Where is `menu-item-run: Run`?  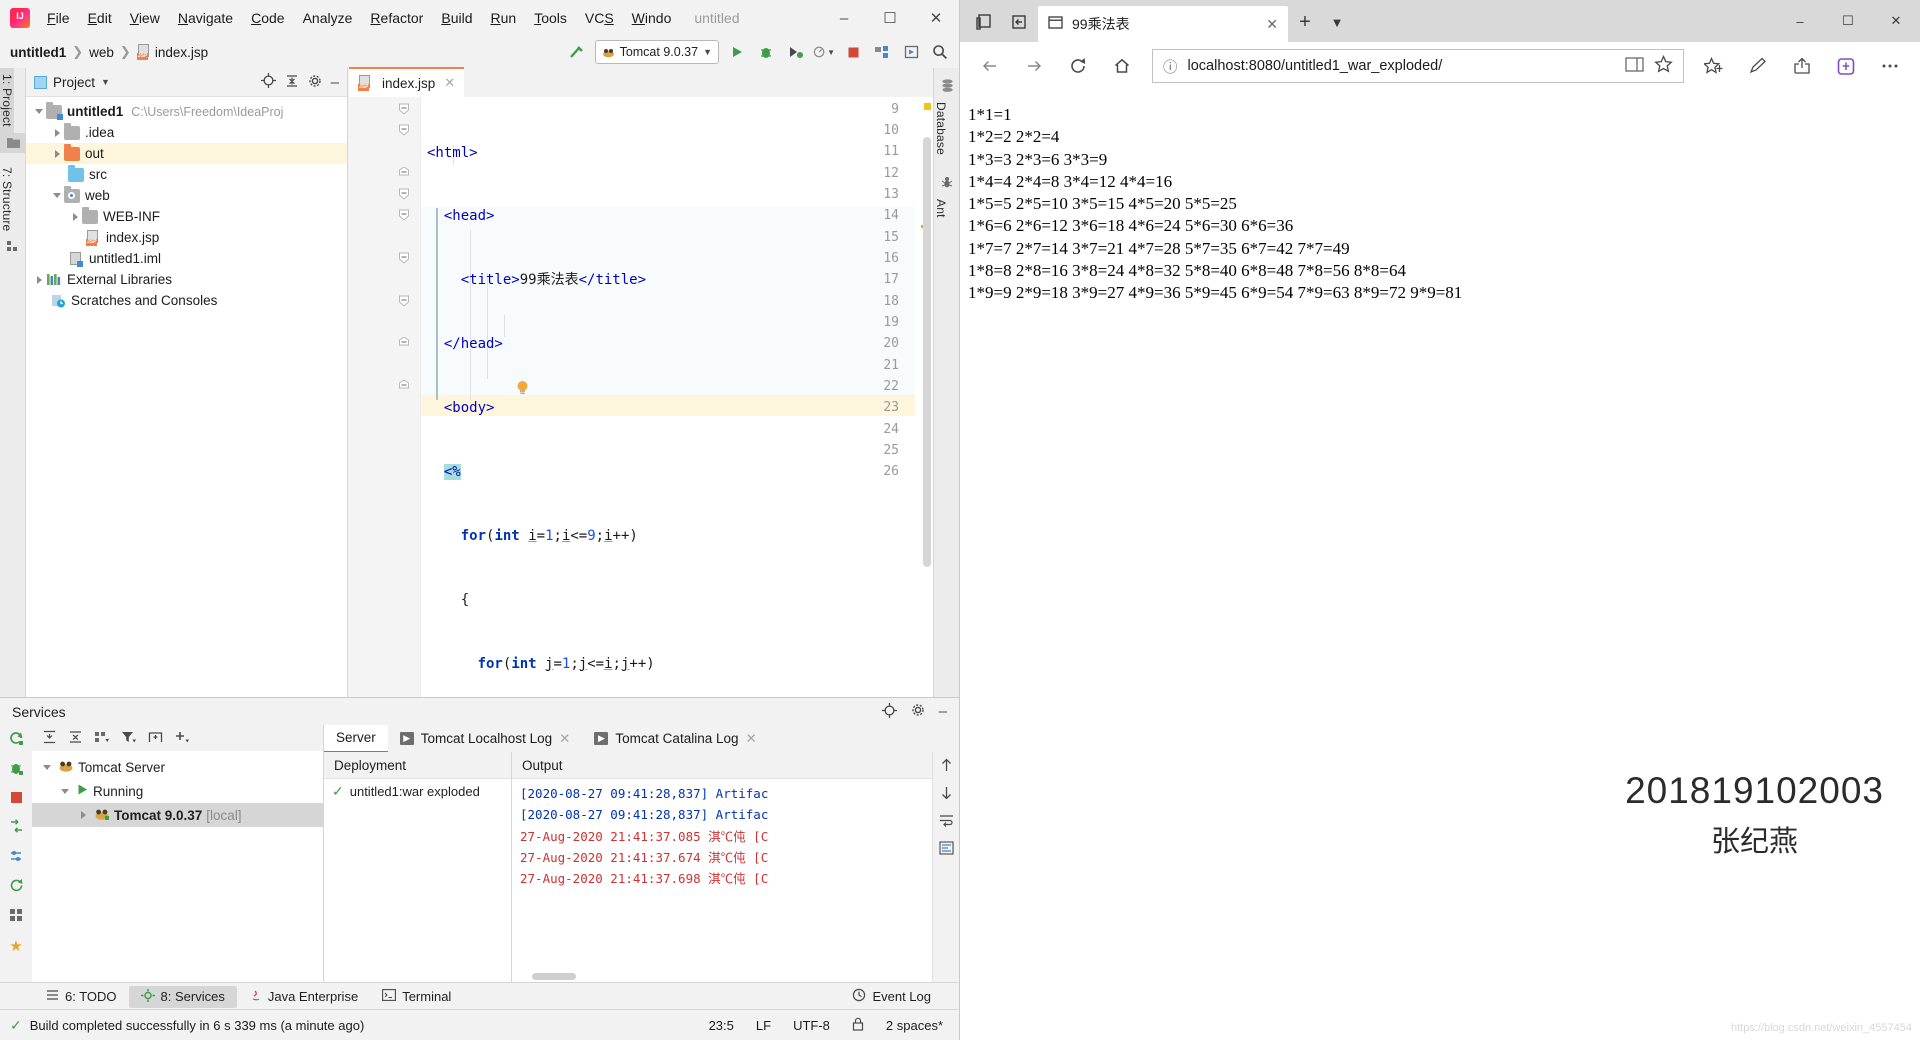
menu-item-run: Run is located at coordinates (503, 18).